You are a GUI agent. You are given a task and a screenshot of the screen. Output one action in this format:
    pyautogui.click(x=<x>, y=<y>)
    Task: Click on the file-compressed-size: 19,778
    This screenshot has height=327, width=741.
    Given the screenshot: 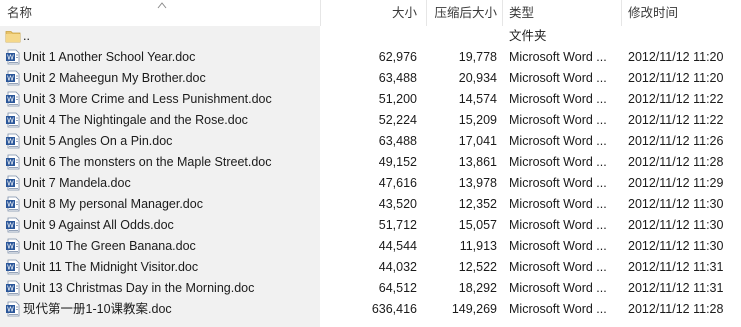 What is the action you would take?
    pyautogui.click(x=477, y=57)
    